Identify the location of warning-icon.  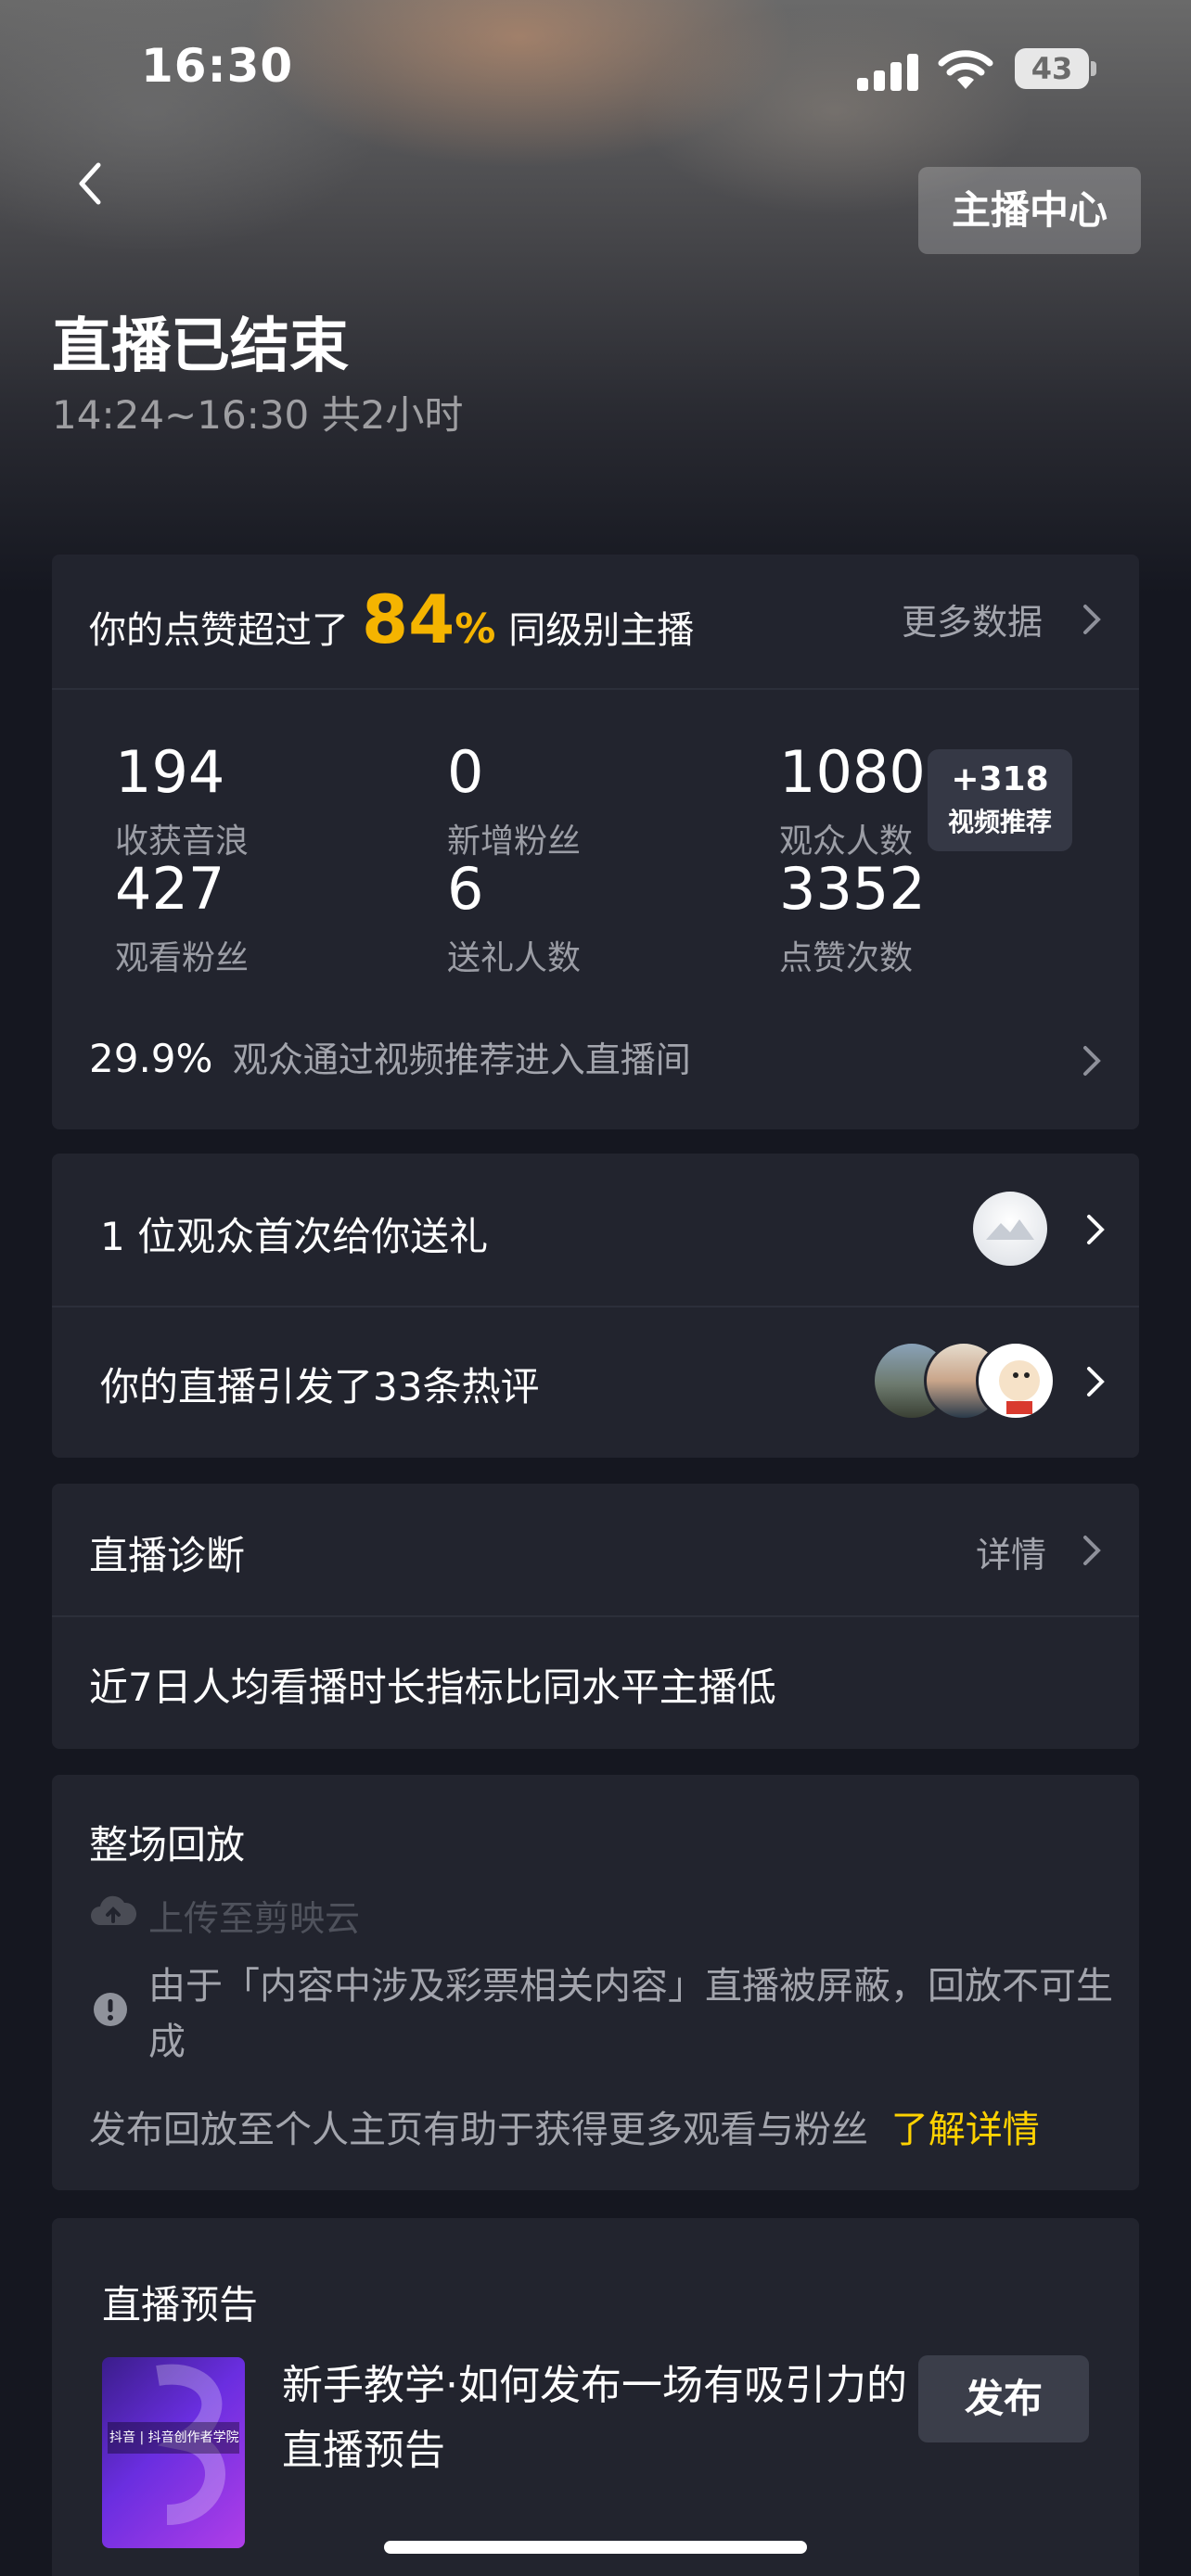
(111, 2009).